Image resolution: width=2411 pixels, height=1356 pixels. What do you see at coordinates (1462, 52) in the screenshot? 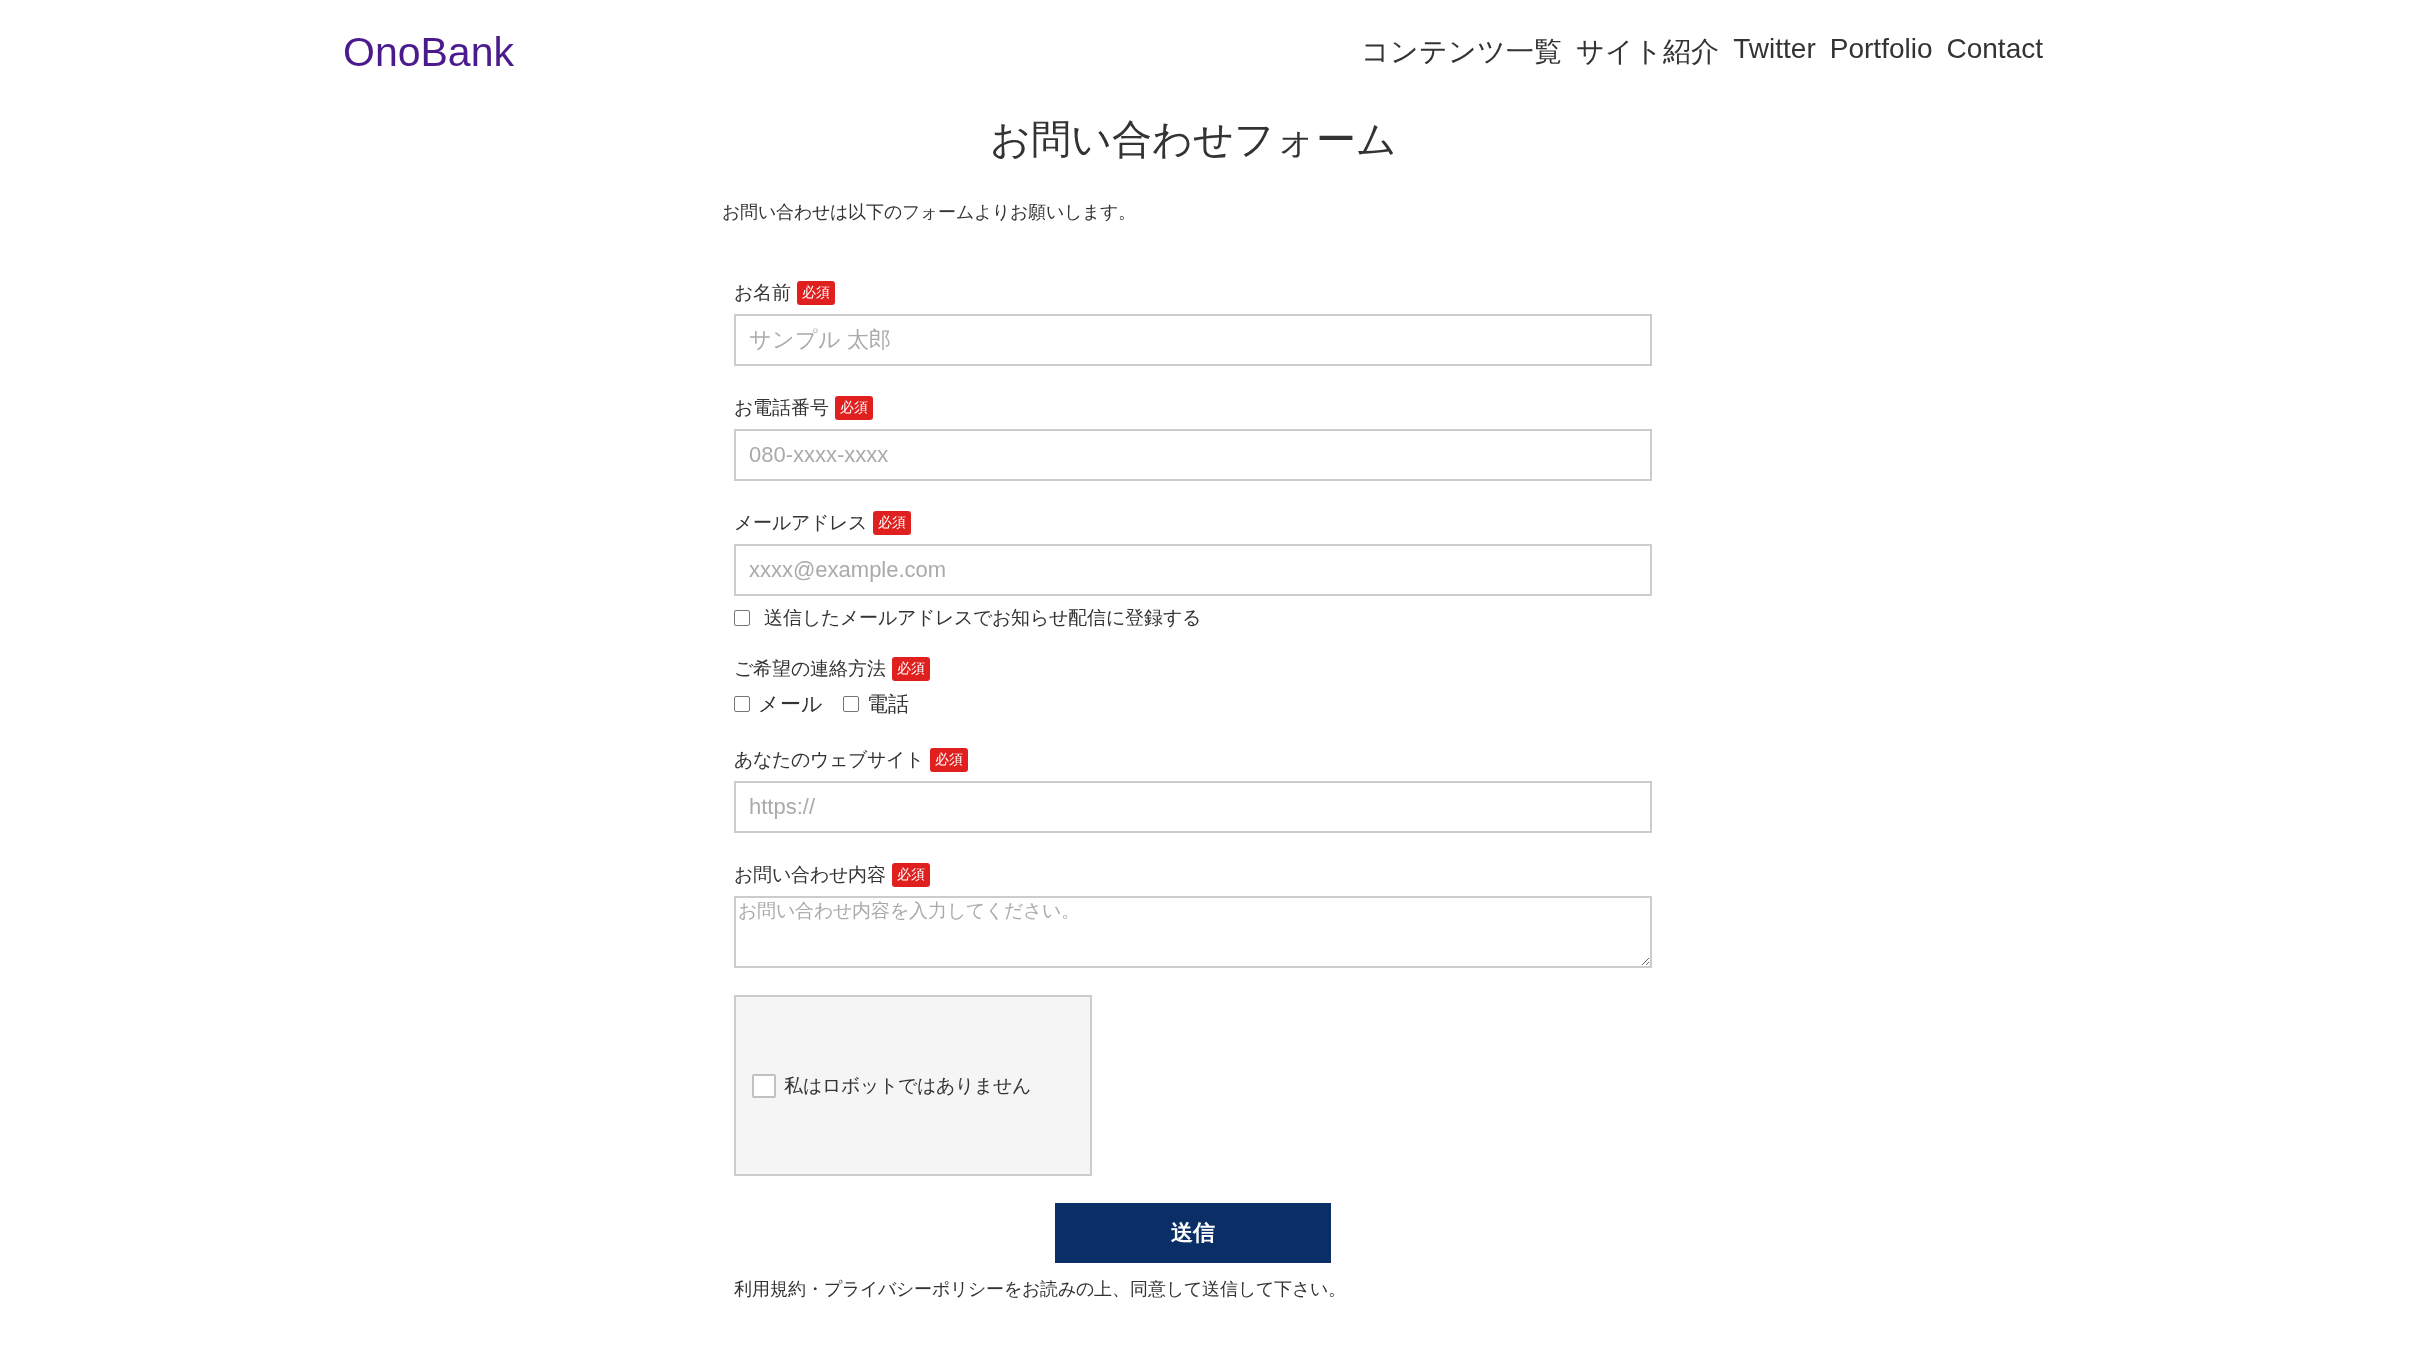
I see `nav-link: コンテンツ一覧` at bounding box center [1462, 52].